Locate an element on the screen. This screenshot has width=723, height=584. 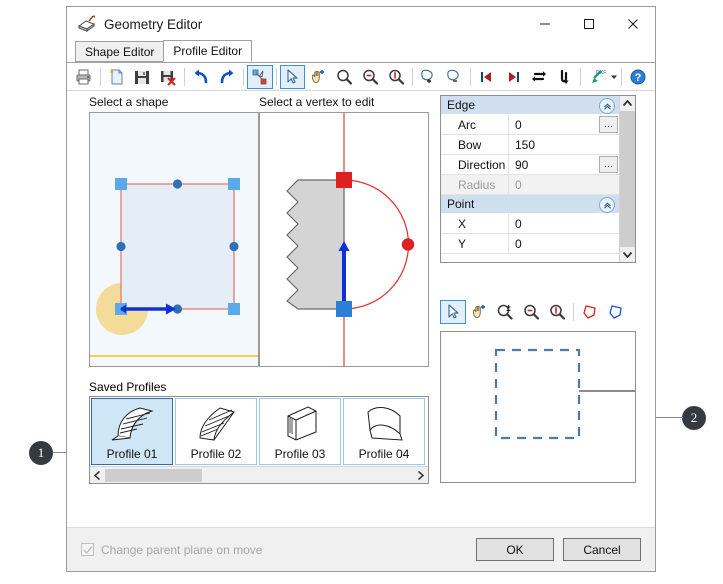
first-step-icon is located at coordinates (487, 77).